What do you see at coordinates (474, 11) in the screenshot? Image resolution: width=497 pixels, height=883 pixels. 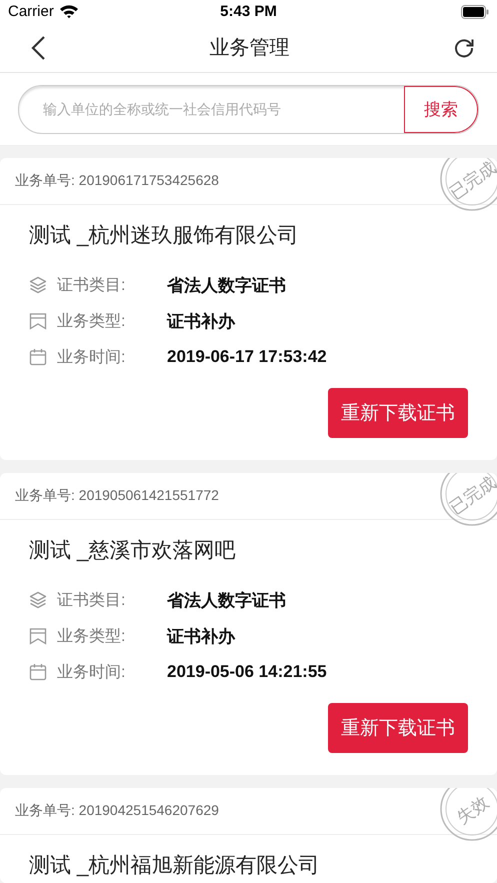 I see `battery-icon` at bounding box center [474, 11].